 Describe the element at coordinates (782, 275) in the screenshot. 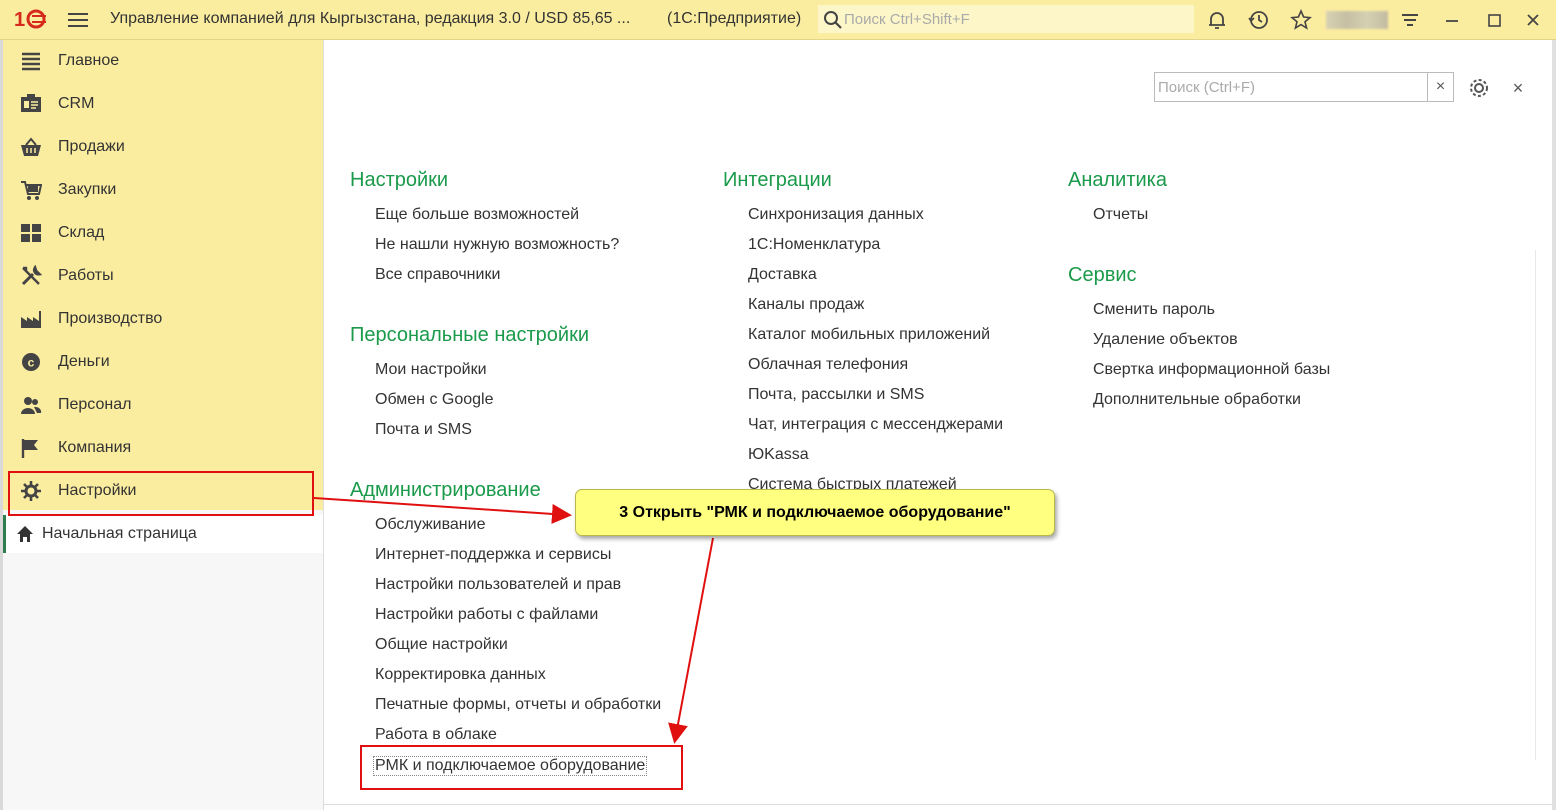

I see `link-delivery: Доставка` at that location.